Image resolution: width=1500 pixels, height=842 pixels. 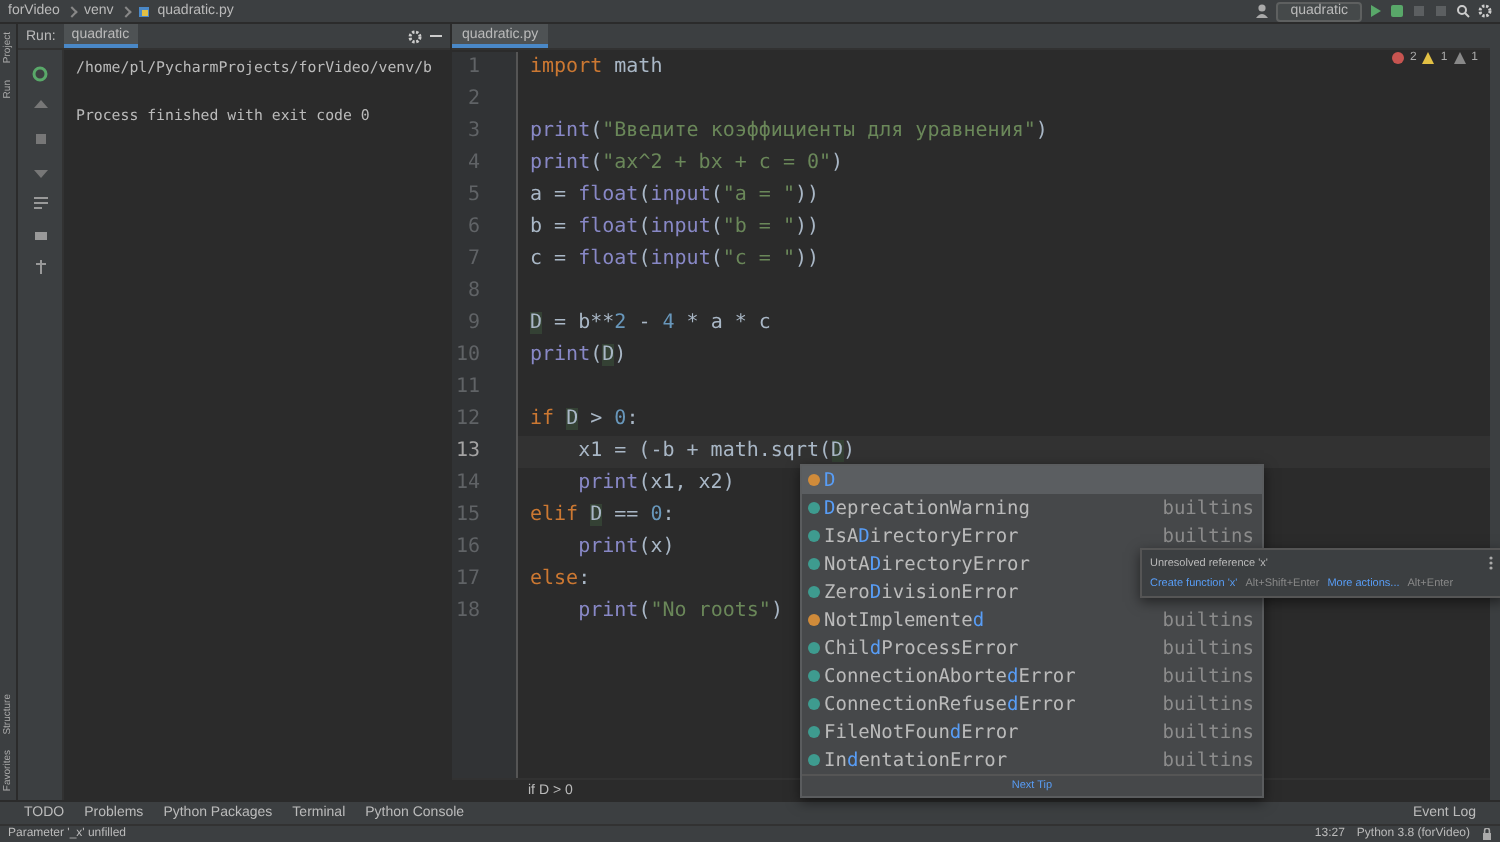 I want to click on code-line: a = float(input("a = ")), so click(x=675, y=196).